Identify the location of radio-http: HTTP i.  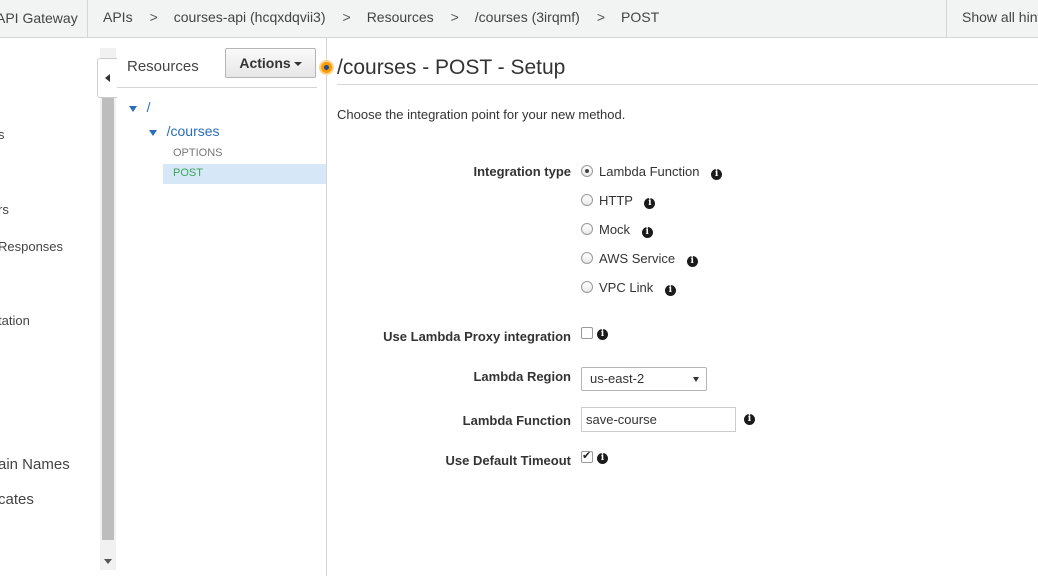
(618, 201).